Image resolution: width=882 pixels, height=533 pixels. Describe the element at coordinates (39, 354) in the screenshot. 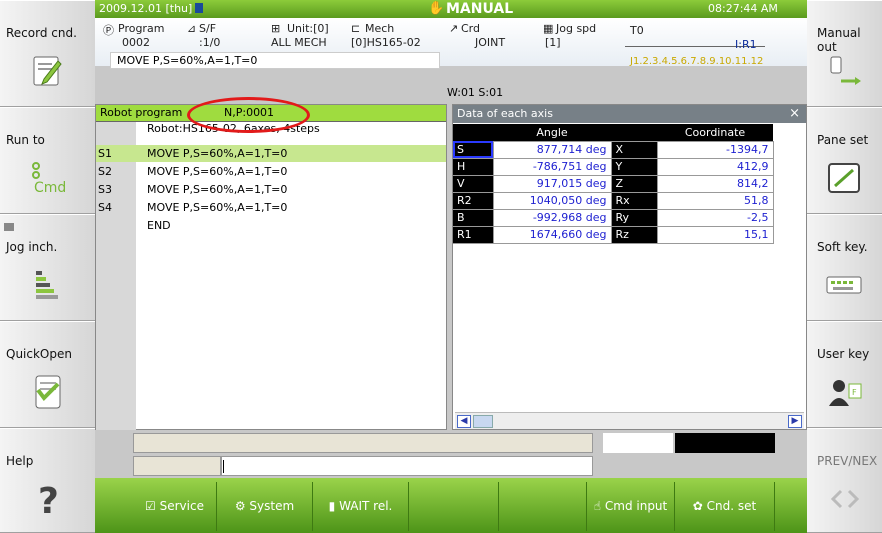

I see `quickopen-label: QuickOpen` at that location.